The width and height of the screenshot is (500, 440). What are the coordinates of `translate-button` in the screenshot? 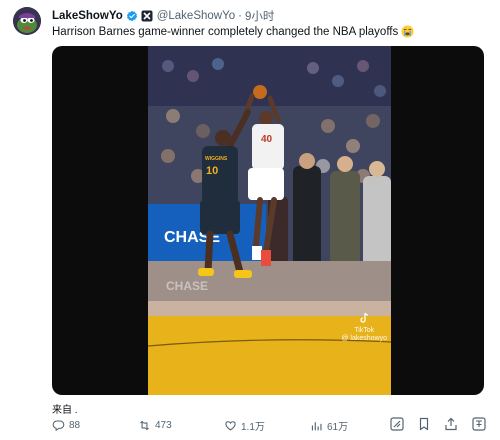 It's located at (479, 424).